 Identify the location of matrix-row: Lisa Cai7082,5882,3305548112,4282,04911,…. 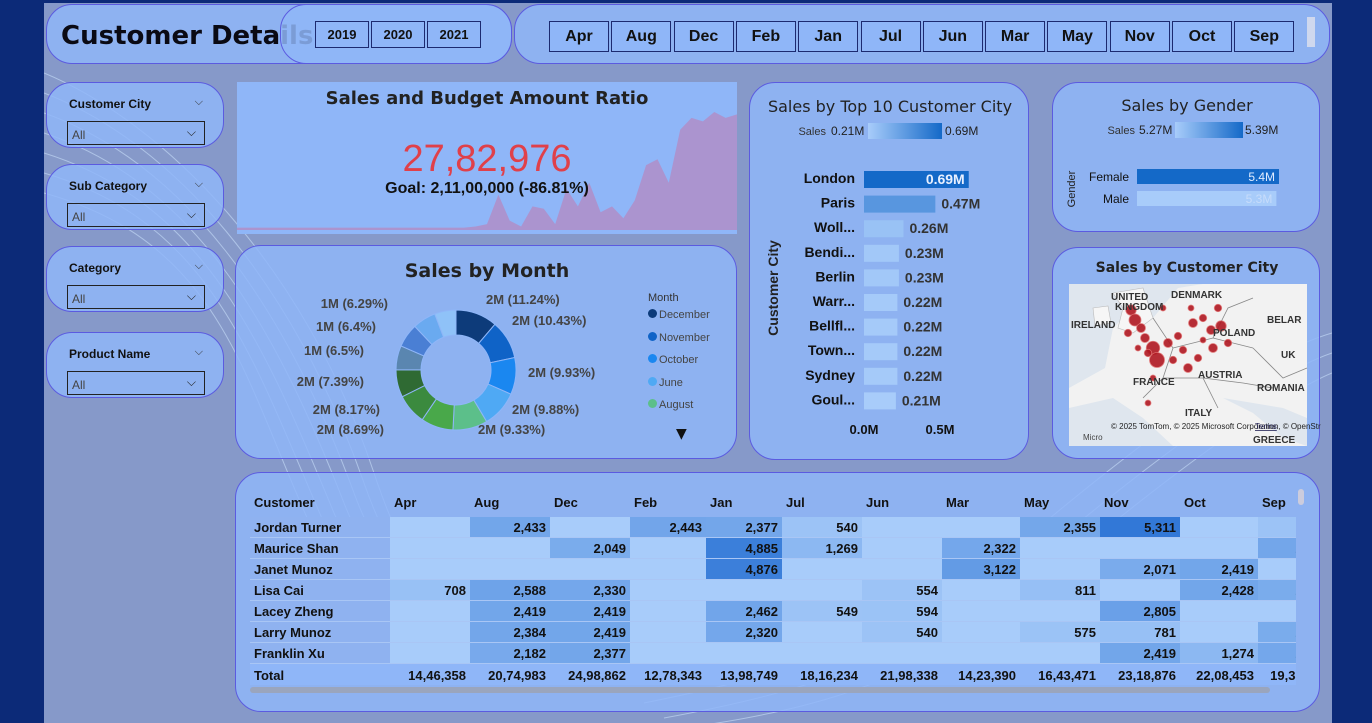
(773, 590).